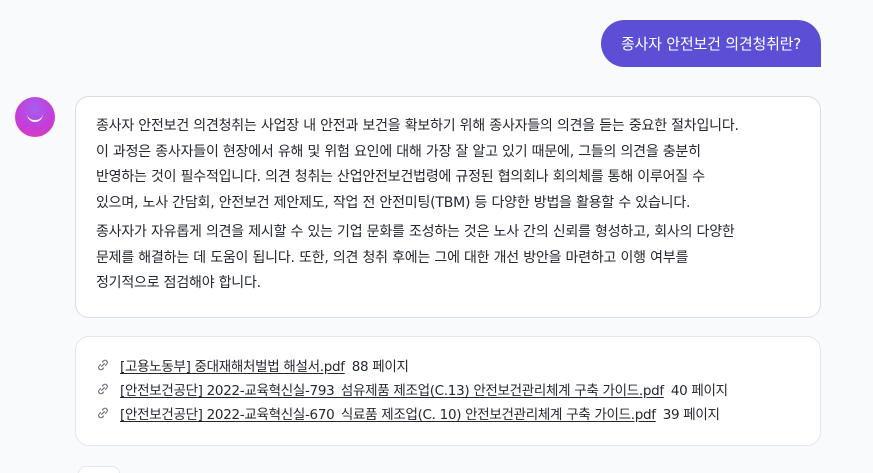 This screenshot has width=873, height=473. Describe the element at coordinates (448, 365) in the screenshot. I see `reference-item: [고용노동부] 중대재해처벌법 해설서.pdf 88 페이지` at that location.